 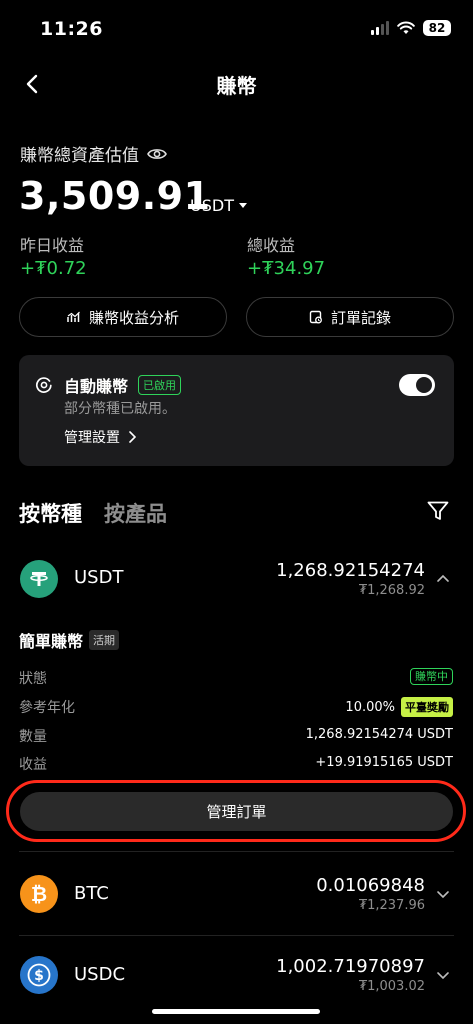 I want to click on filter-icon, so click(x=438, y=511).